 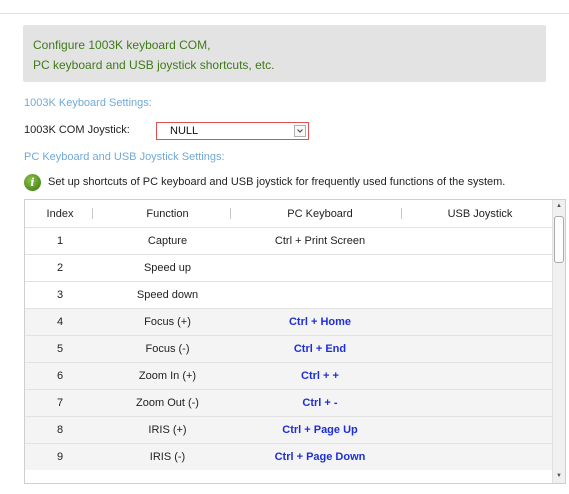 I want to click on table-row: 1 Capture Ctrl + Print Screen, so click(x=289, y=240).